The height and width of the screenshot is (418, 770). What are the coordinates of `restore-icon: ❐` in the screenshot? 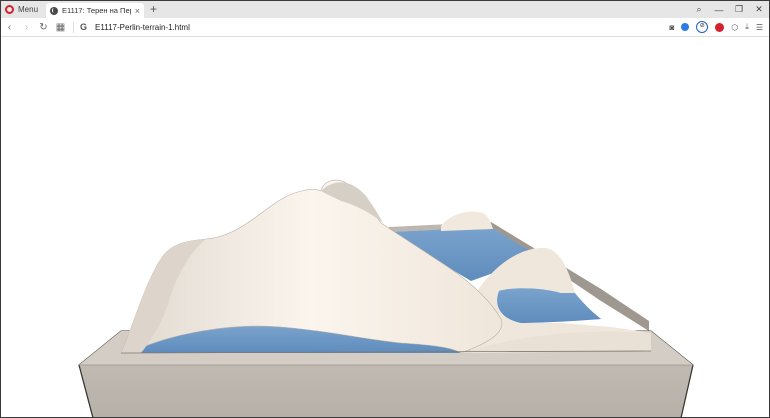 It's located at (739, 9).